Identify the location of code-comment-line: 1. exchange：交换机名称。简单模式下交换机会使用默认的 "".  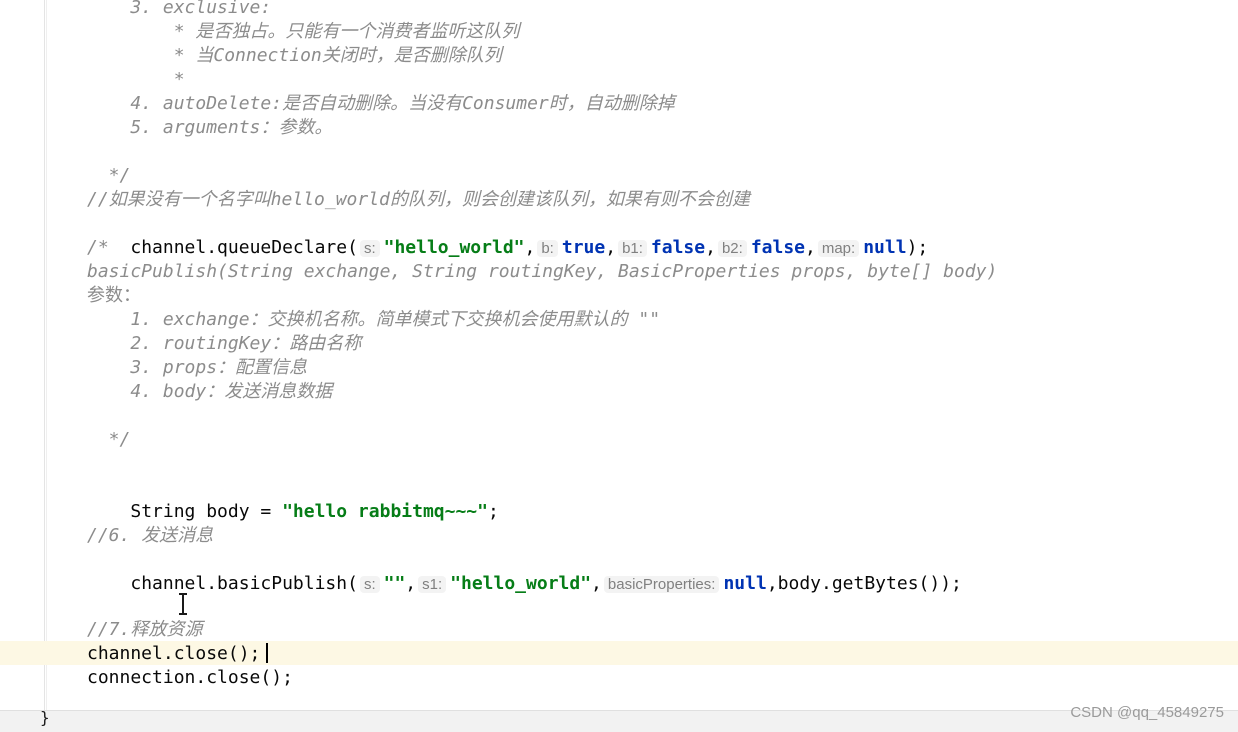
(374, 319).